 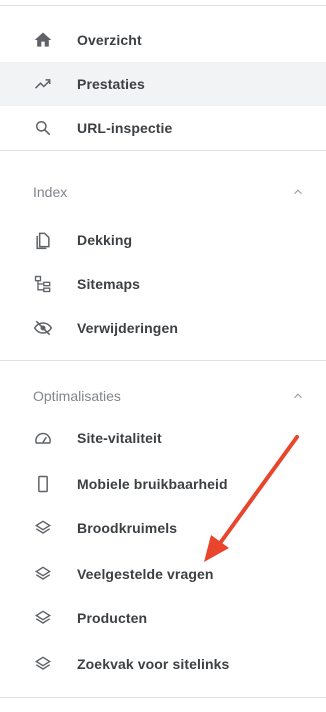 What do you see at coordinates (43, 438) in the screenshot?
I see `speedometer-icon` at bounding box center [43, 438].